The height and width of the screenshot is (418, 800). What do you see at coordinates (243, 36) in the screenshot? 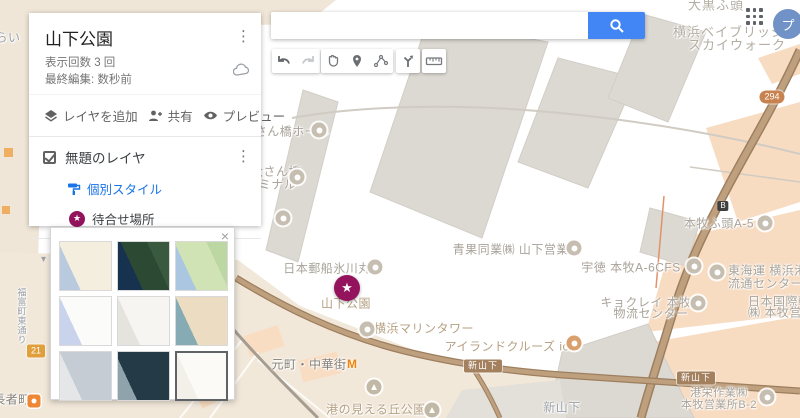
I see `map-menu-kebab-icon: ⋮` at bounding box center [243, 36].